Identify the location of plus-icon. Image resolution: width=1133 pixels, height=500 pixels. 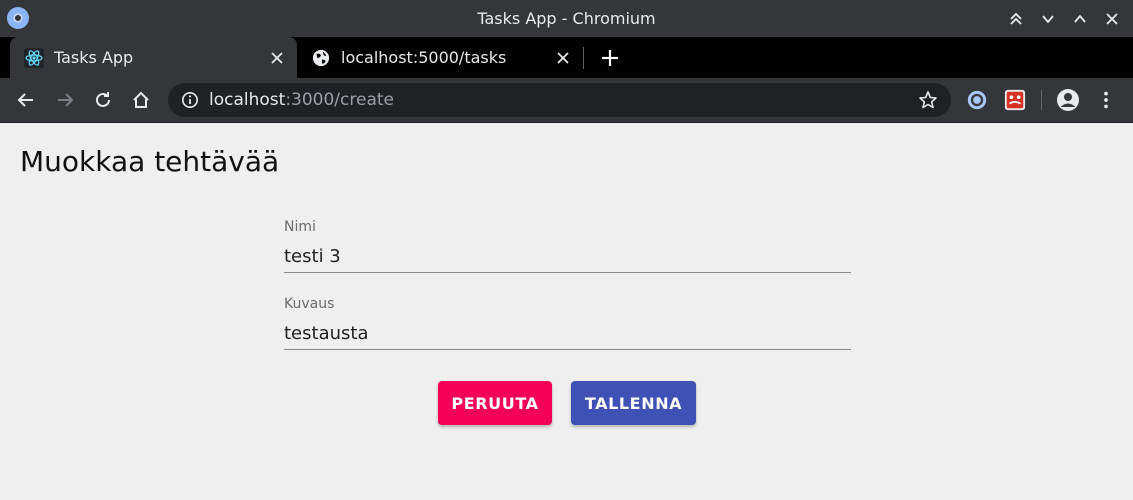
(610, 58).